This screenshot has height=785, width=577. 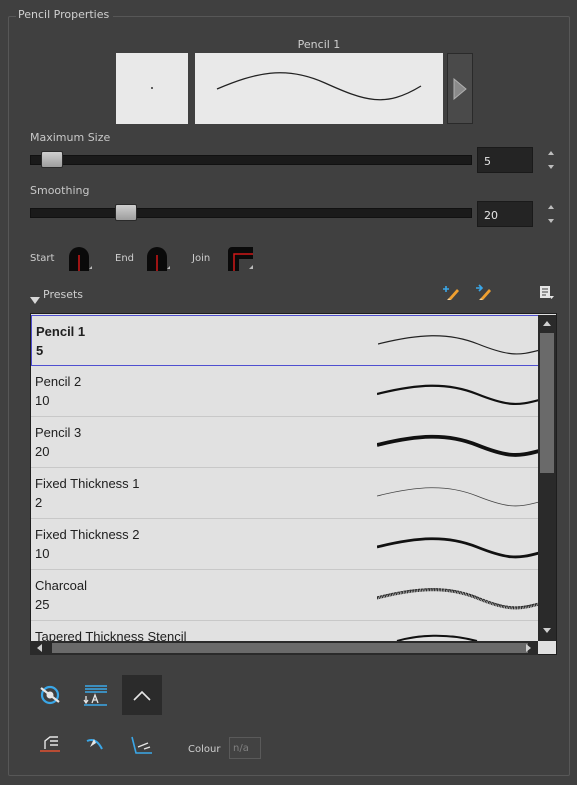 I want to click on list-item: Pencil 2 10, so click(x=285, y=391).